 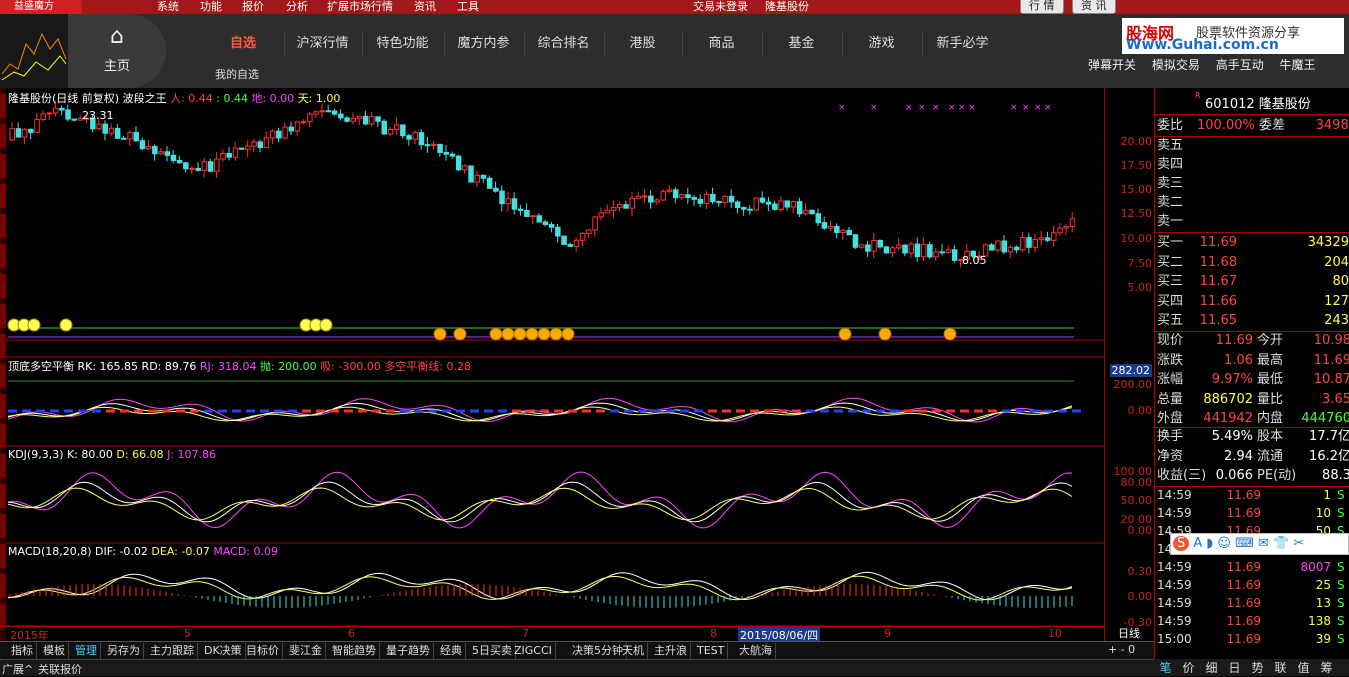 I want to click on indicator-tab: 管理, so click(x=86, y=651).